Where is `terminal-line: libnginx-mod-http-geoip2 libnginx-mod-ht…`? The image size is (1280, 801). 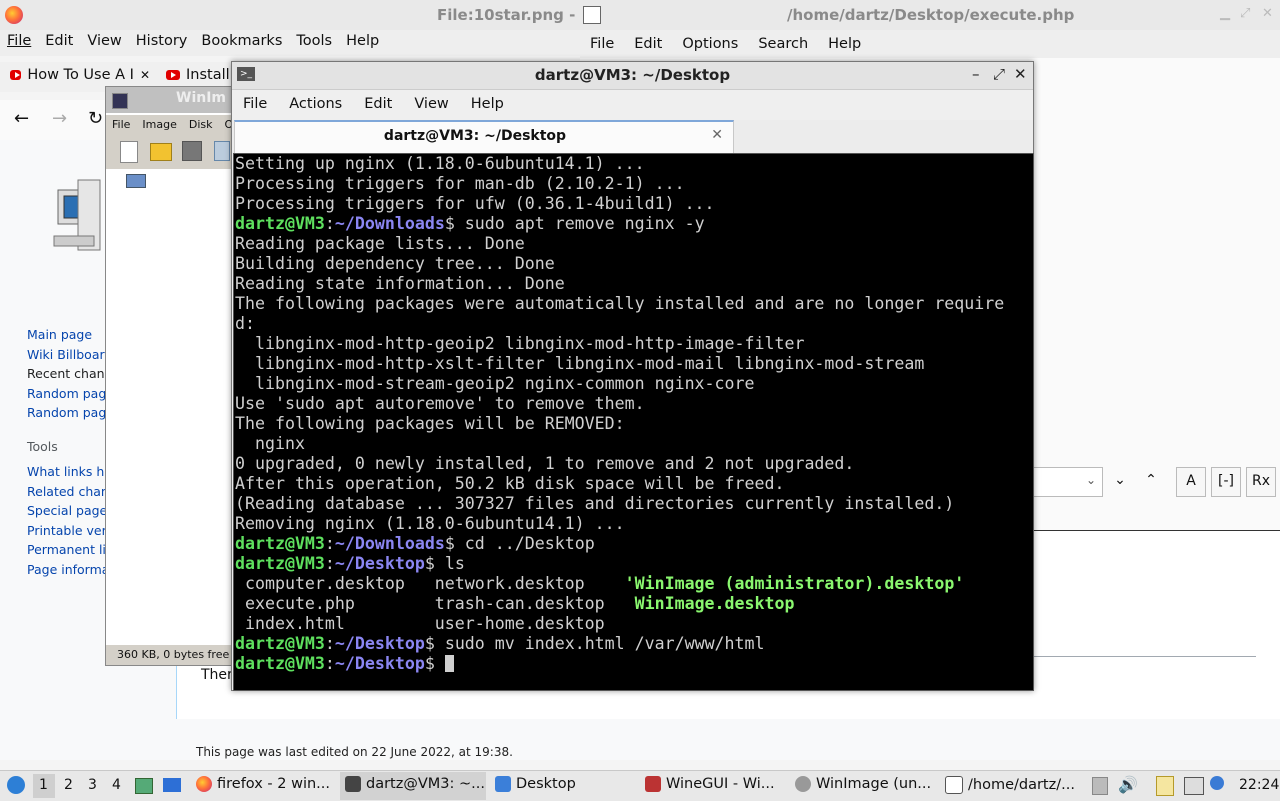
terminal-line: libnginx-mod-http-geoip2 libnginx-mod-ht… is located at coordinates (619, 344).